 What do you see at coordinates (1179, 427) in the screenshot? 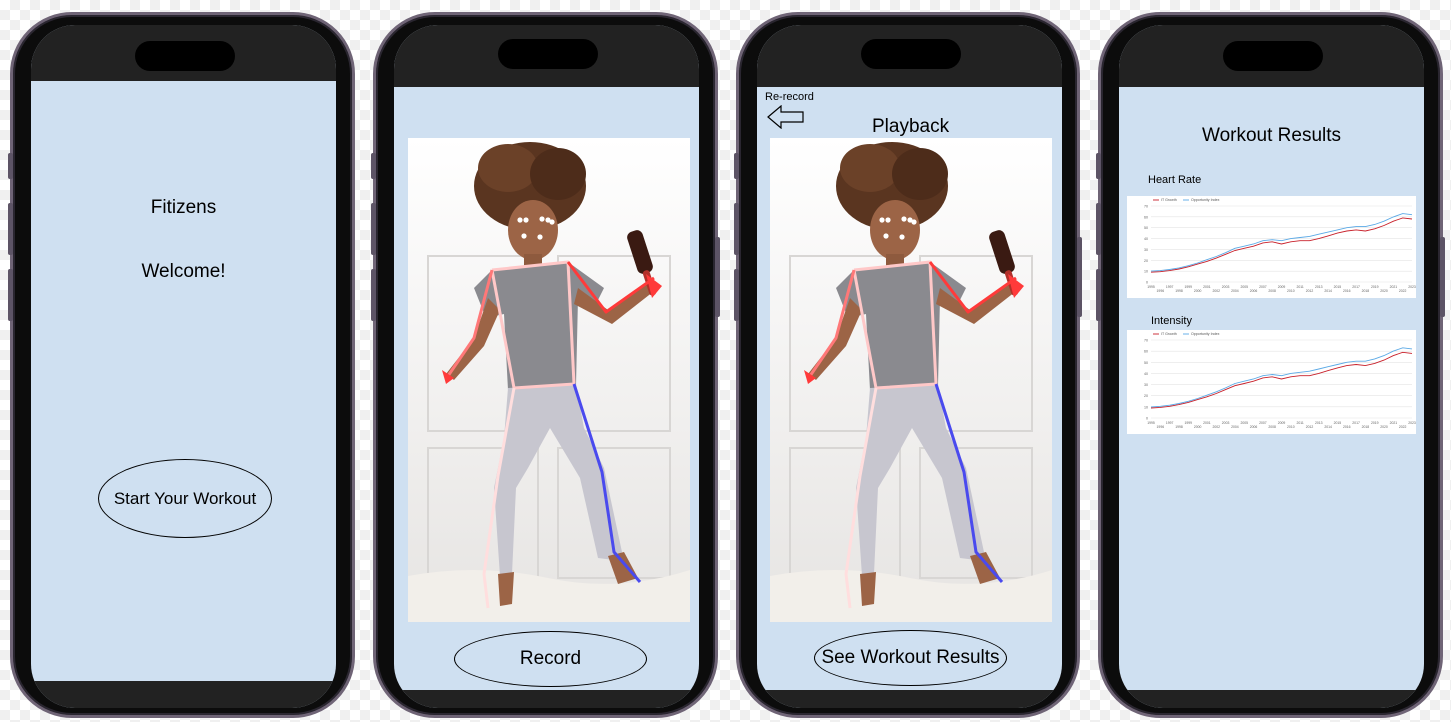
I see `x-tick-label: 1998` at bounding box center [1179, 427].